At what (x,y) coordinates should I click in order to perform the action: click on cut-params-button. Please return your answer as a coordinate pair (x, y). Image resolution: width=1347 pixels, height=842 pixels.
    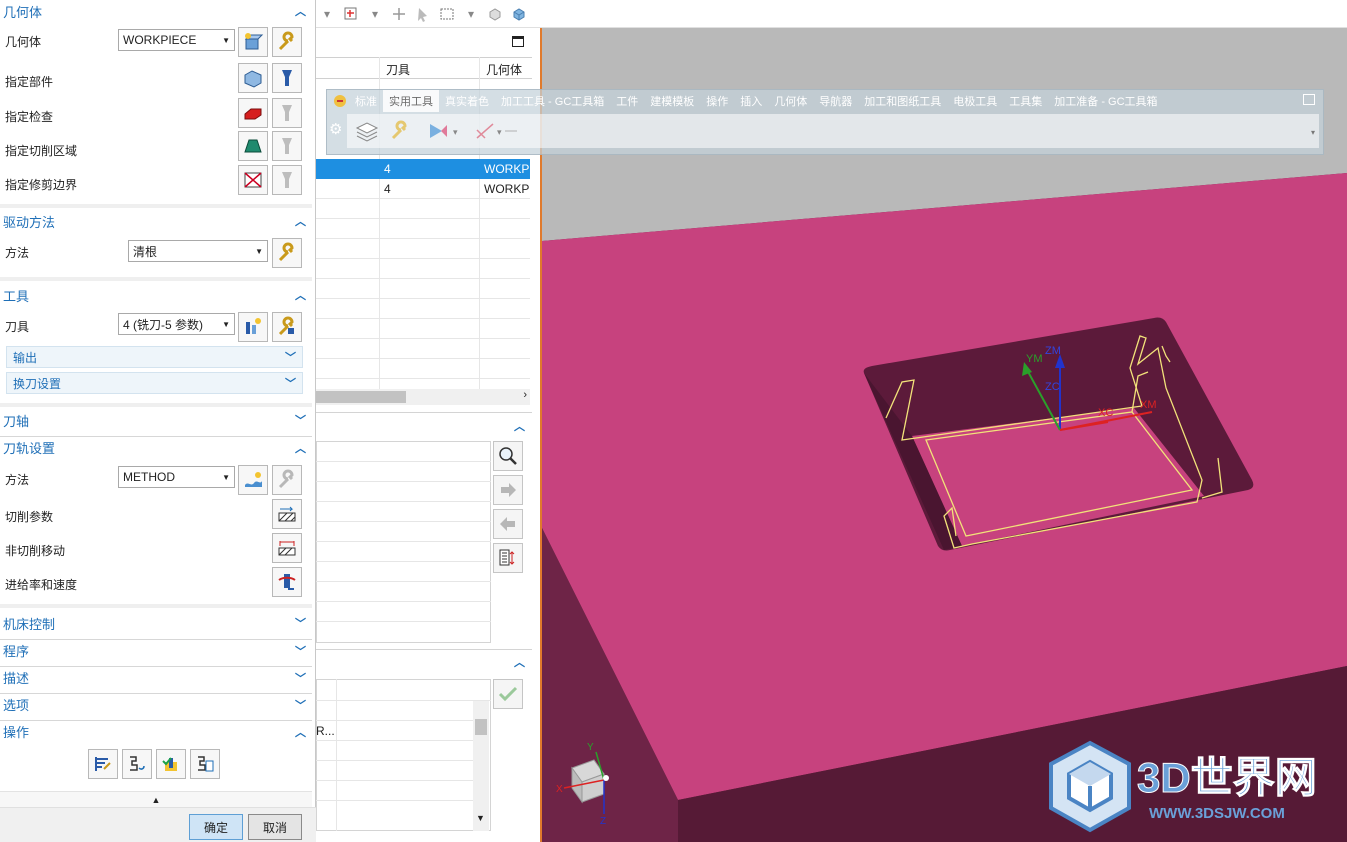
    Looking at the image, I should click on (287, 514).